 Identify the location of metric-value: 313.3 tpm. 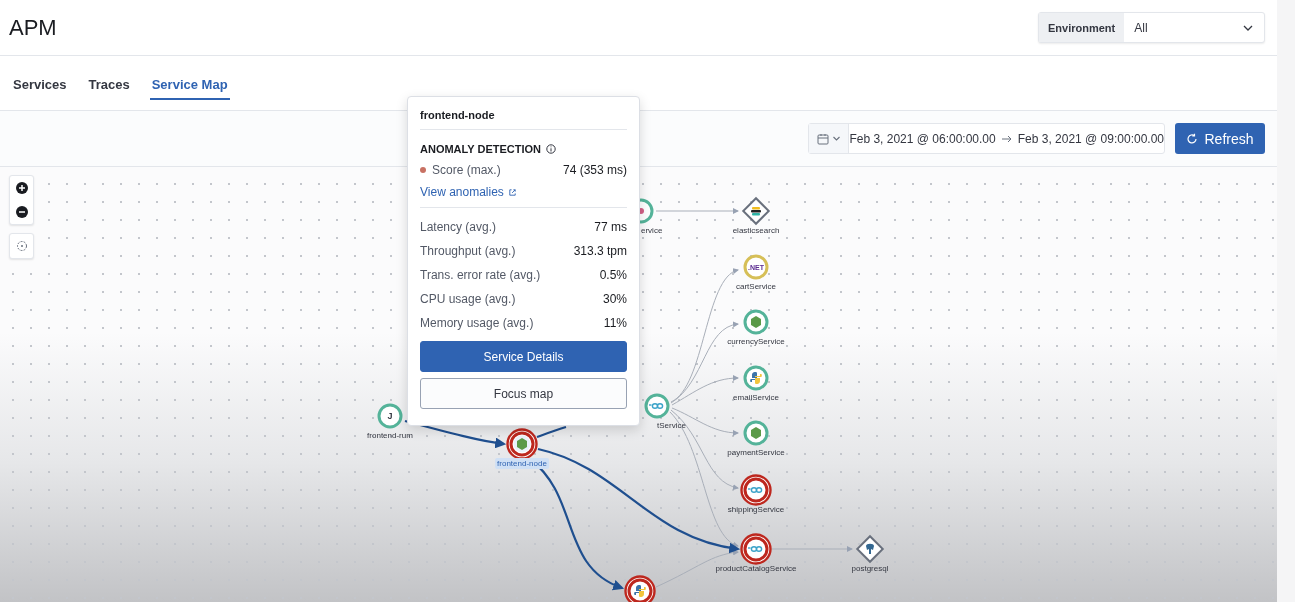
(600, 251).